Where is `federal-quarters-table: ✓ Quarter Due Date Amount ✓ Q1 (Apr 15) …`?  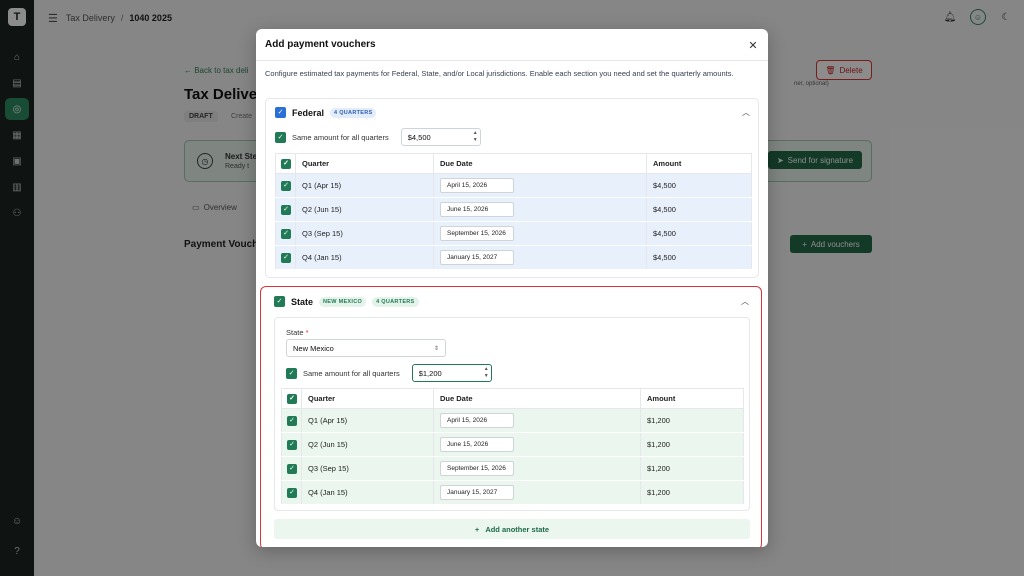
federal-quarters-table: ✓ Quarter Due Date Amount ✓ Q1 (Apr 15) … is located at coordinates (513, 211).